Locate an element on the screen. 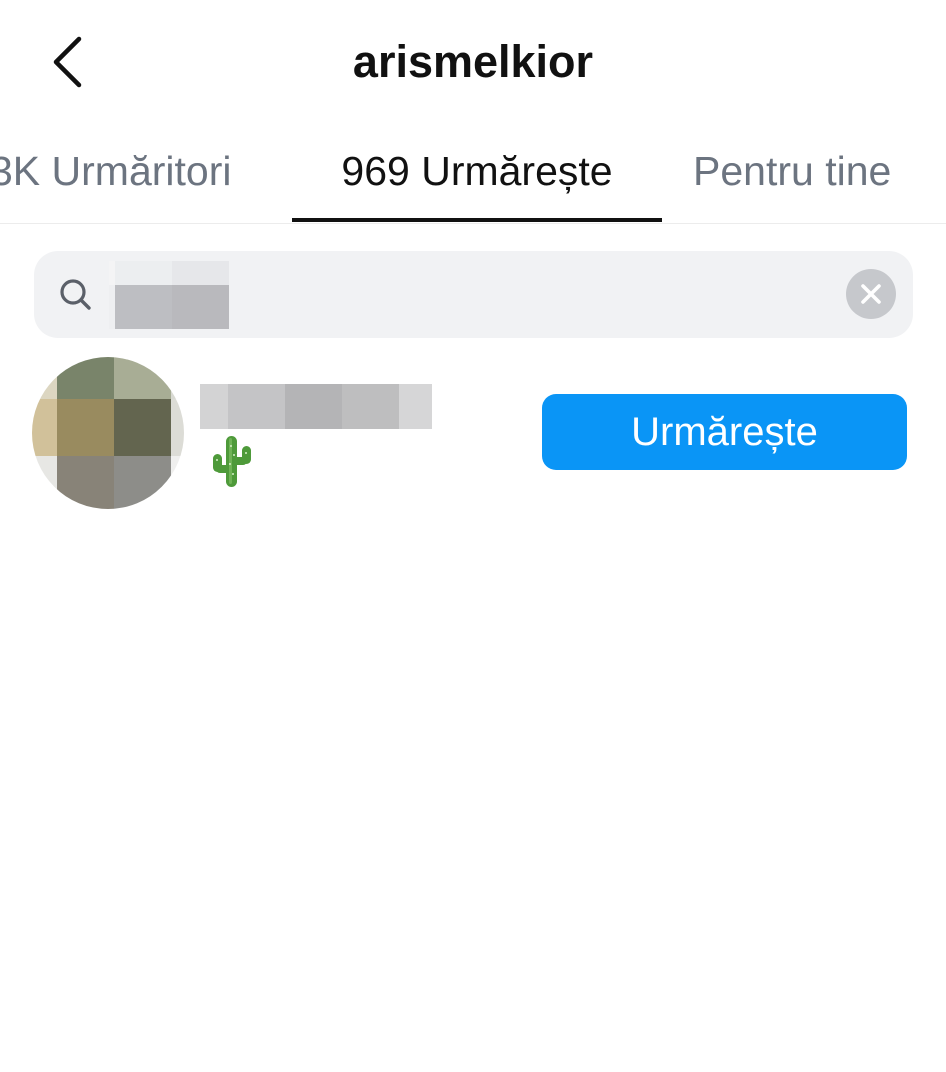  search-input is located at coordinates (473, 294).